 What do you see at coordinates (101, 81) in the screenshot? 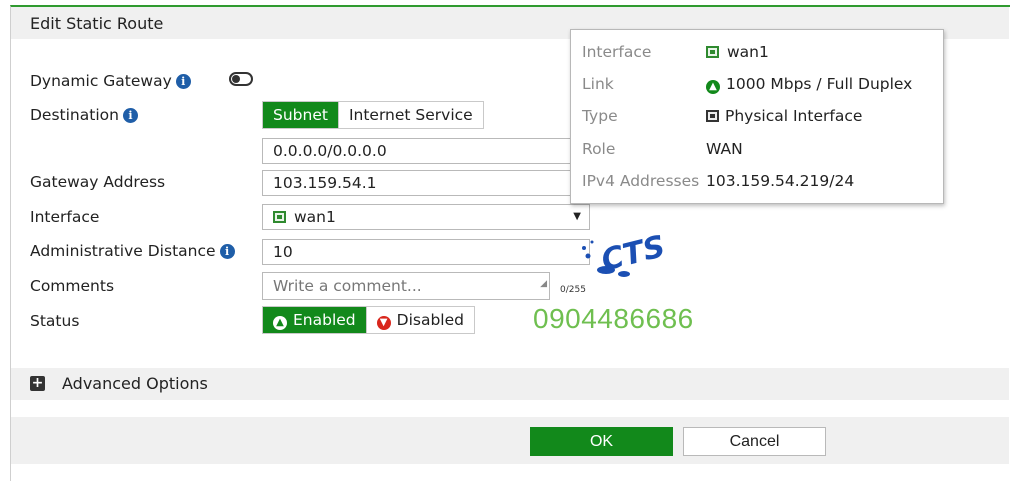
I see `dynamic-gateway-label-text: Dynamic Gateway` at bounding box center [101, 81].